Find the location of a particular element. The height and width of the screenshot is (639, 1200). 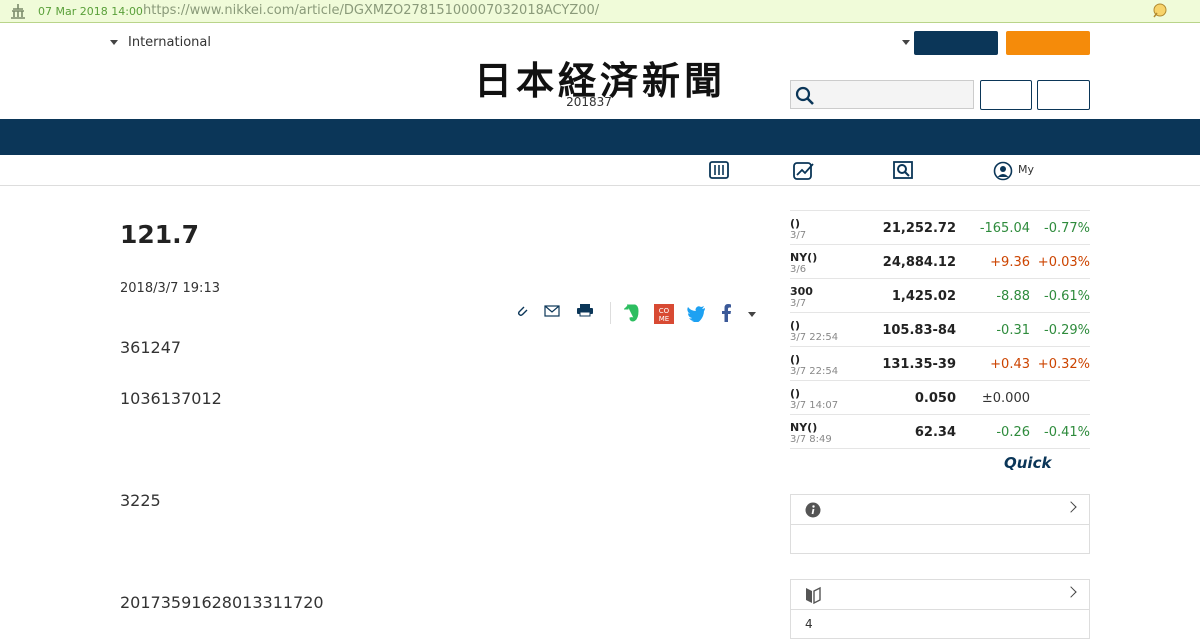

facebook-icon is located at coordinates (726, 313).